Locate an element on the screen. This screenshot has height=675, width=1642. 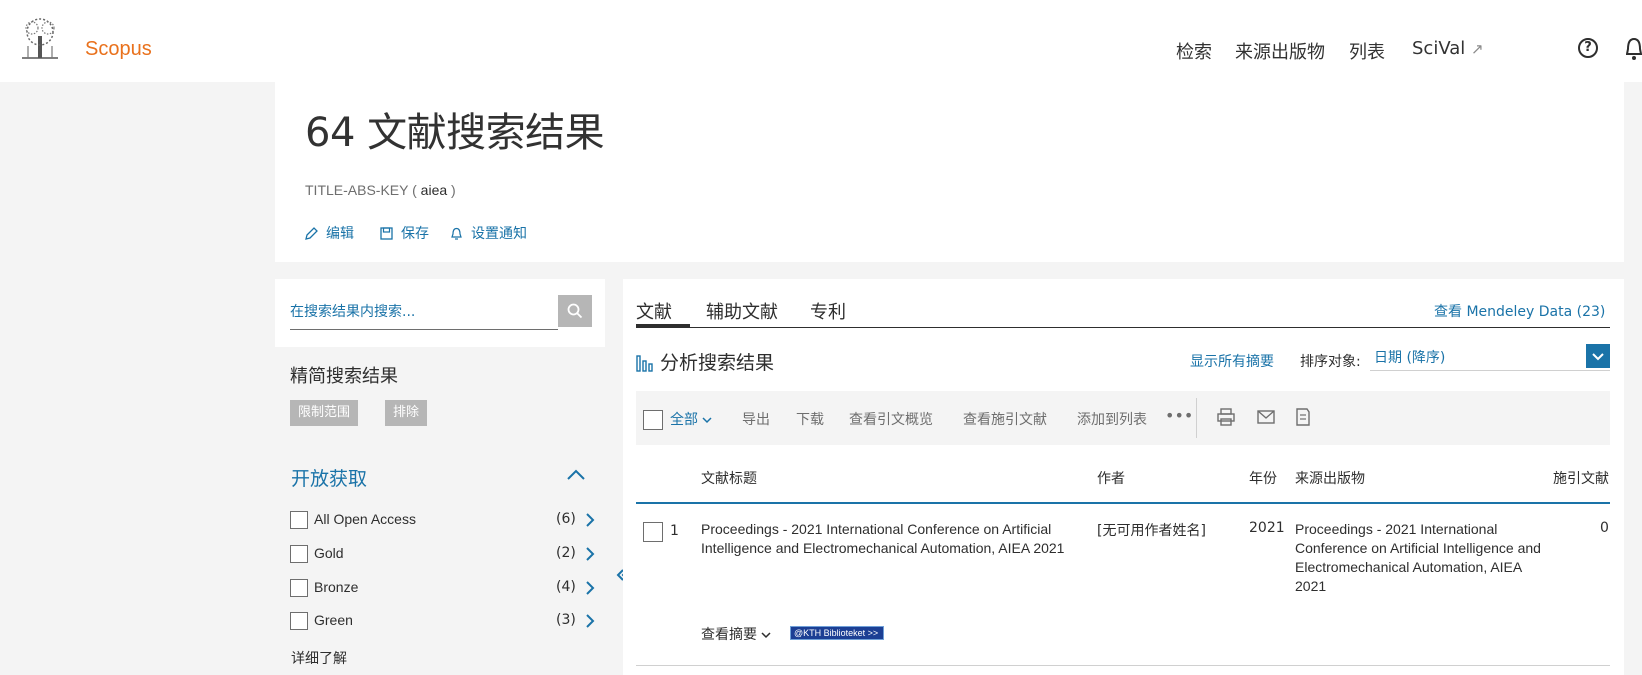
open-access-title: 开放获取 is located at coordinates (329, 477).